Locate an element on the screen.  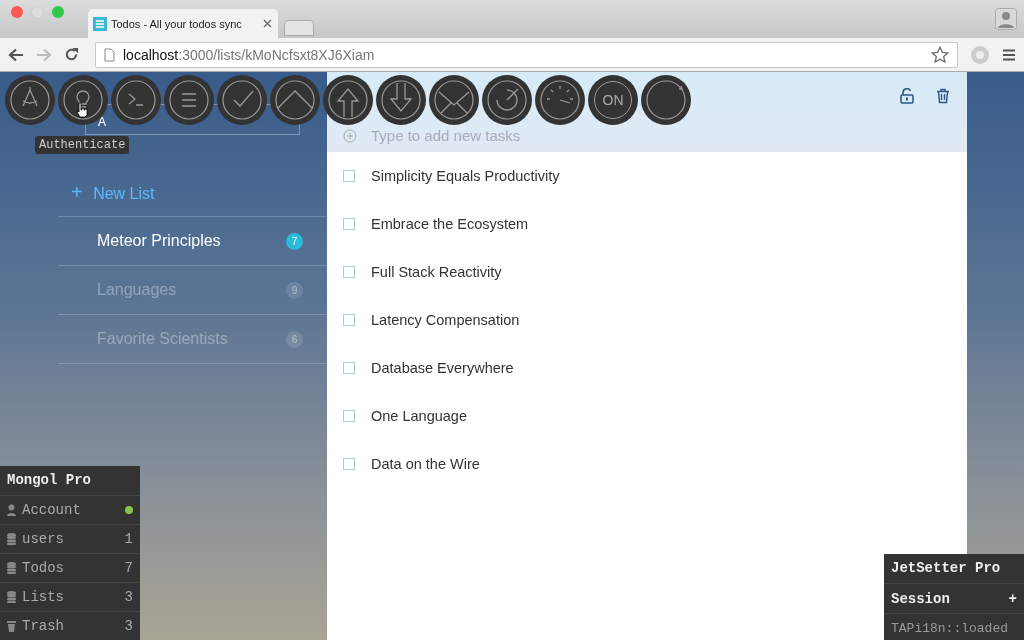
task-text: Latency Compensation is located at coordinates (445, 320).